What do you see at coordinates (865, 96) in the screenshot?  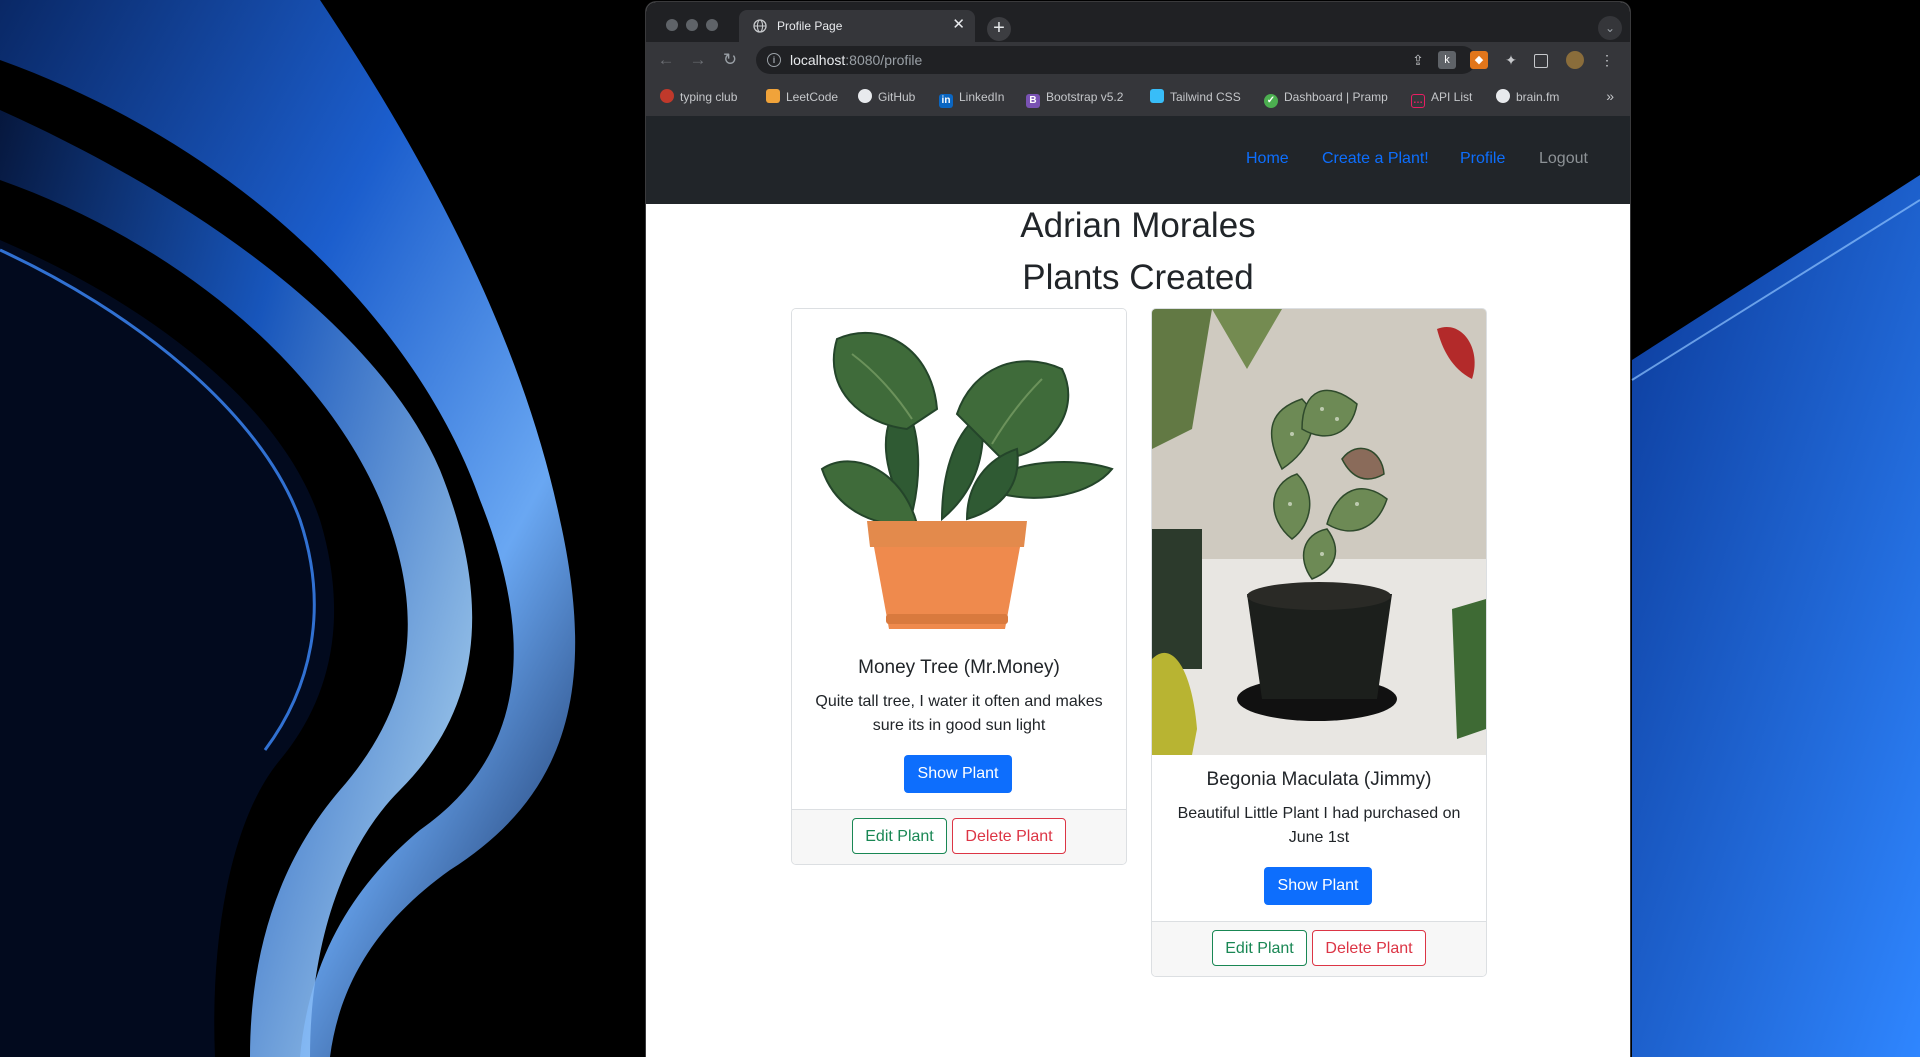 I see `github-icon` at bounding box center [865, 96].